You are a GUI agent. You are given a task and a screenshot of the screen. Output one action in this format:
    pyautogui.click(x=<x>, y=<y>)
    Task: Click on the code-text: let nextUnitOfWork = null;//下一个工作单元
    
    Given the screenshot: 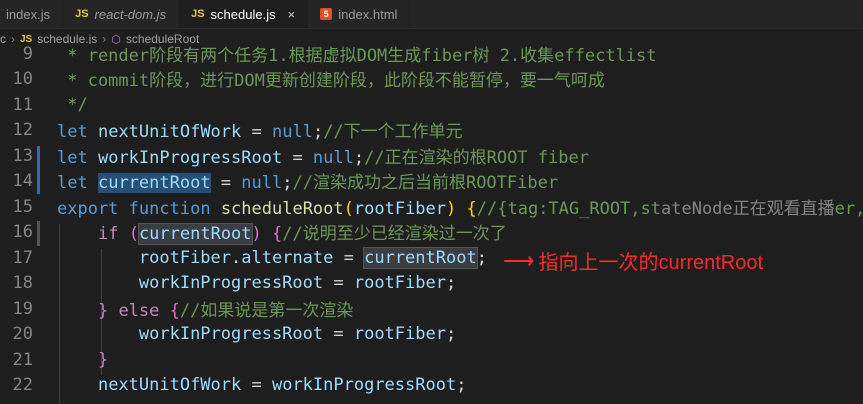 What is the action you would take?
    pyautogui.click(x=260, y=129)
    